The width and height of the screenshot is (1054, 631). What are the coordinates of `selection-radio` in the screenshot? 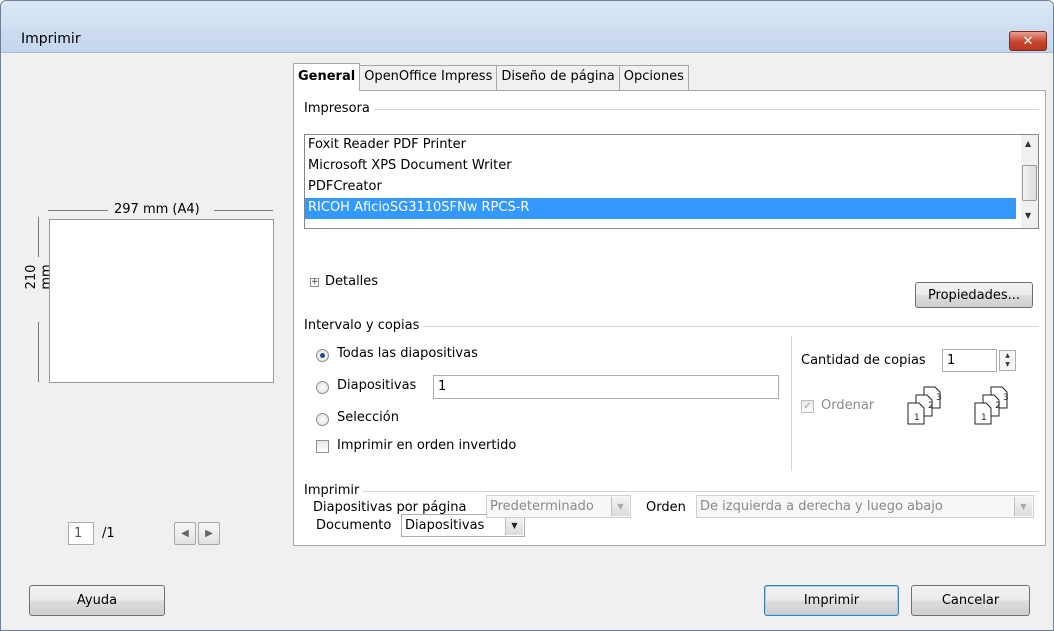 It's located at (322, 419).